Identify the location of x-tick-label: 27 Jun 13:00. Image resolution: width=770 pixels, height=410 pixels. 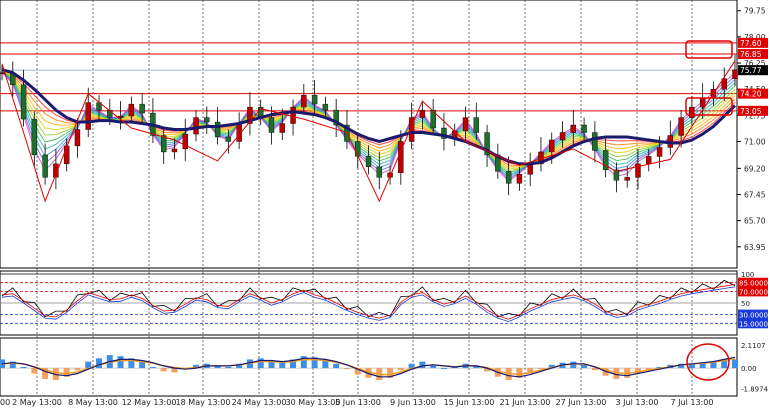
(581, 402).